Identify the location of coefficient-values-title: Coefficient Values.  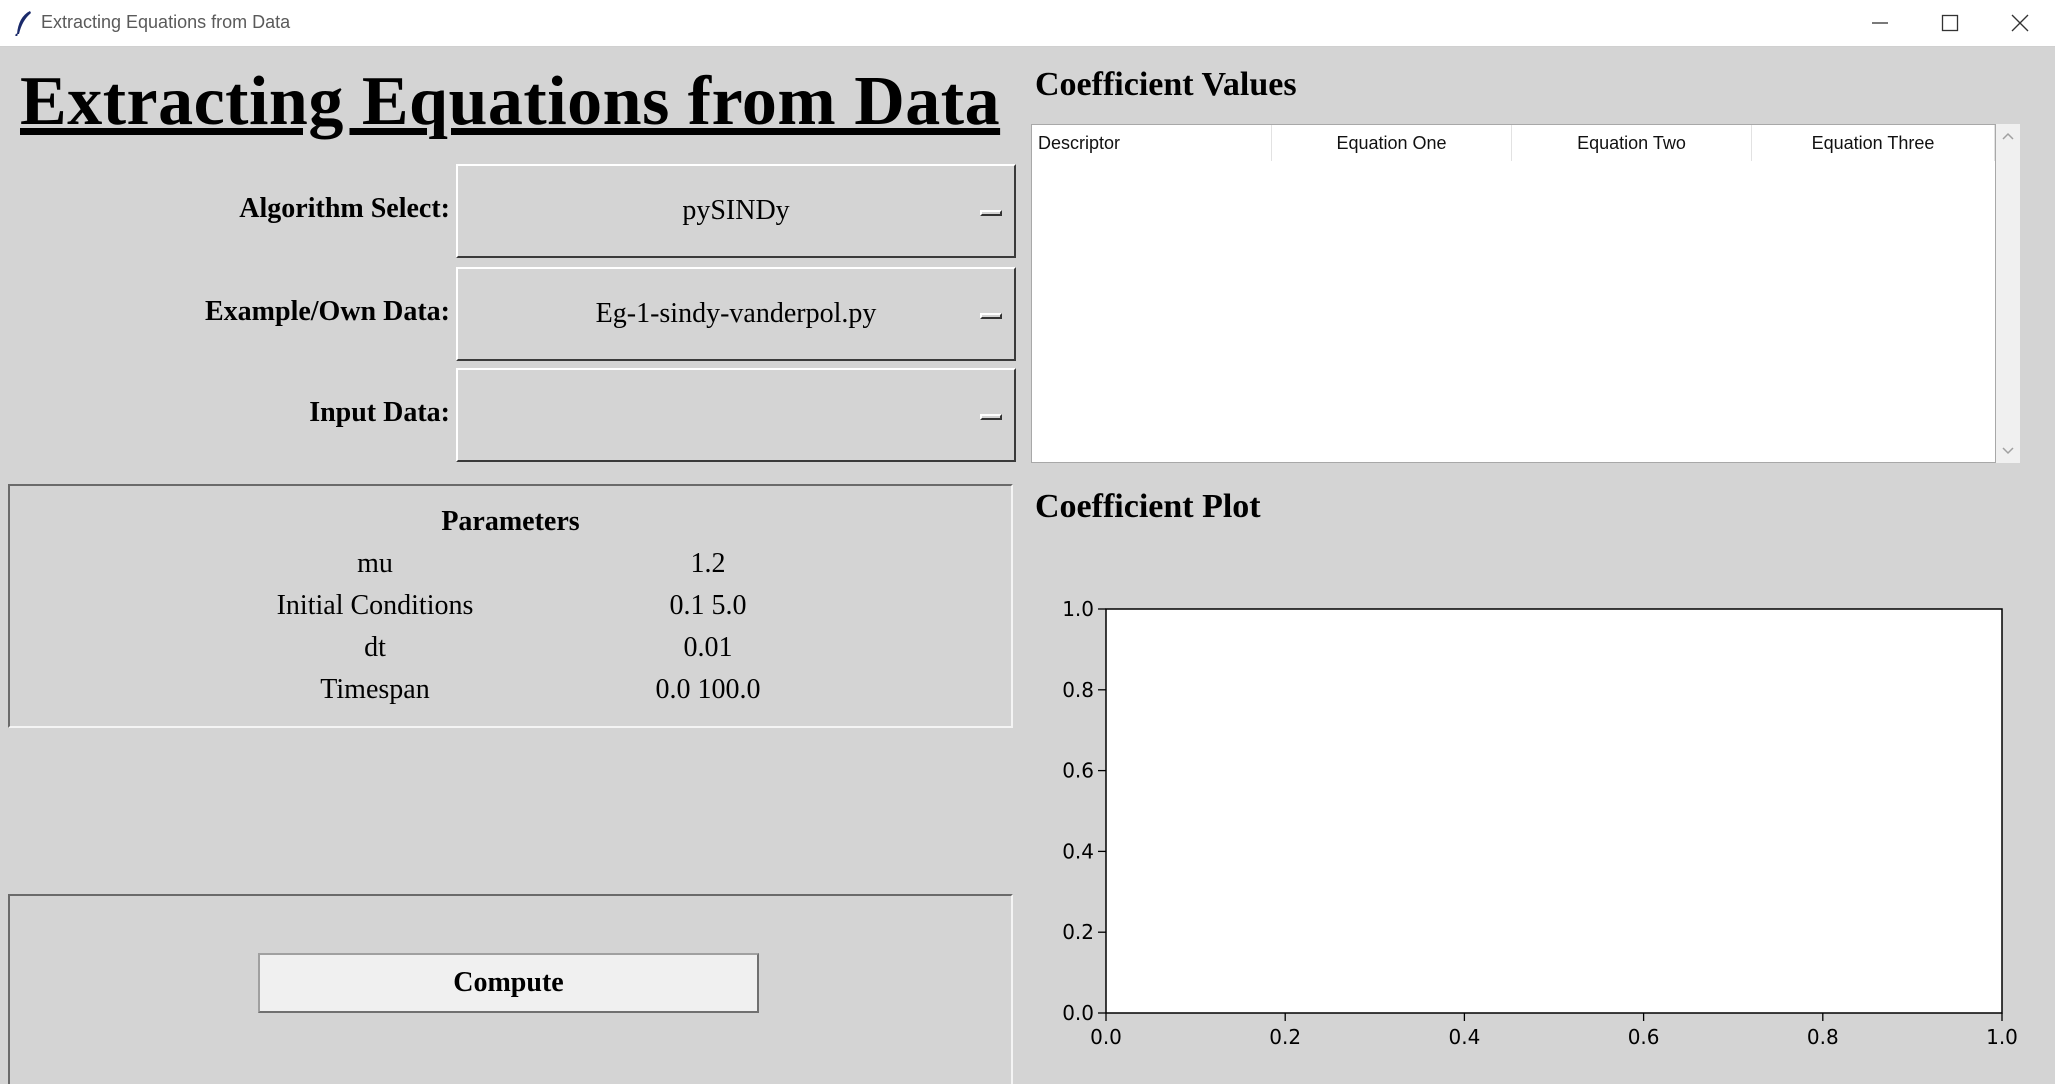
(1166, 84).